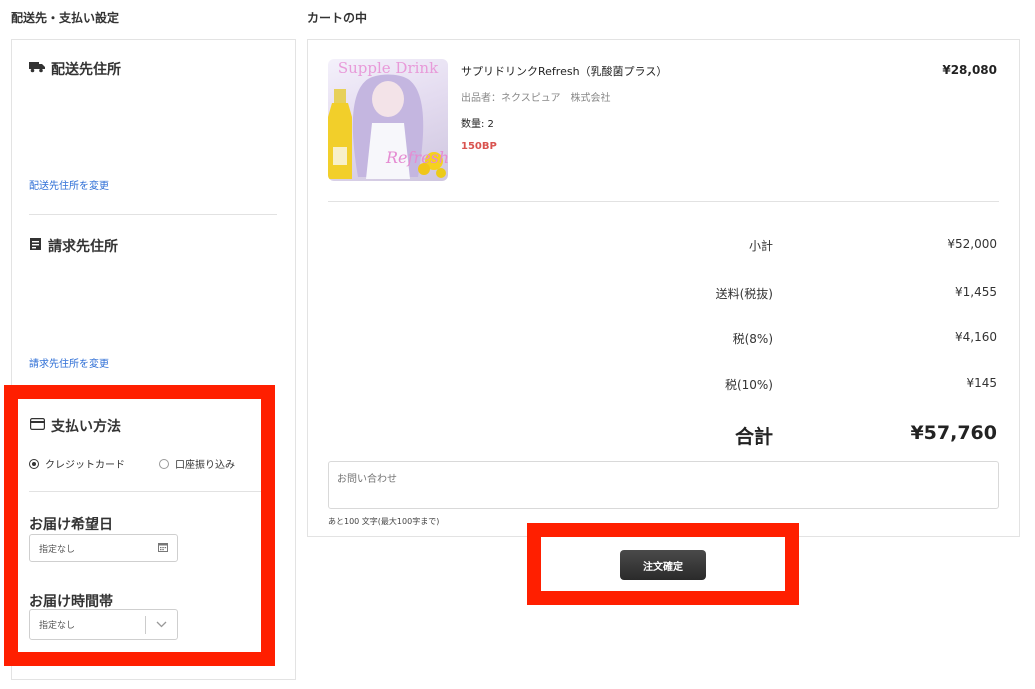  I want to click on tax-8-label: 税(8%), so click(752, 339).